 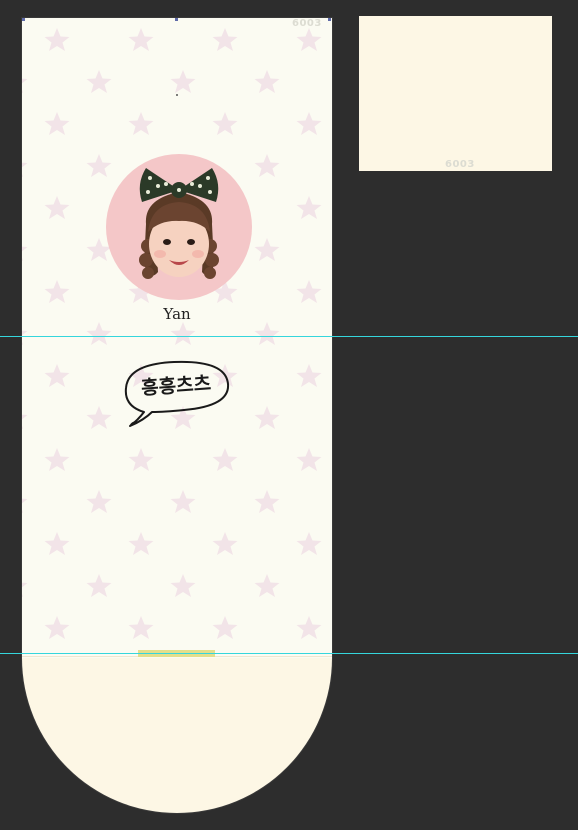 I want to click on artboard-code-label: 6003, so click(x=307, y=23).